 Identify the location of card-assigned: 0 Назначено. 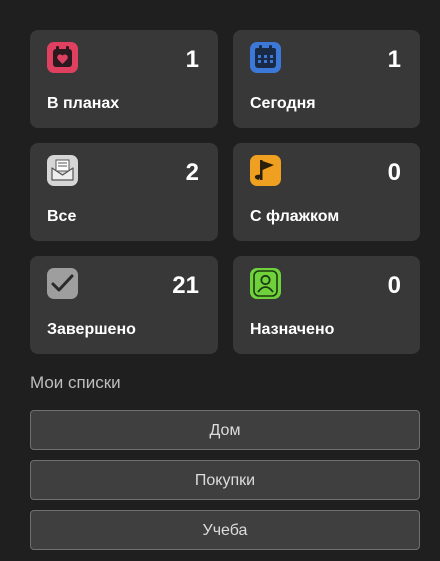
(326, 305).